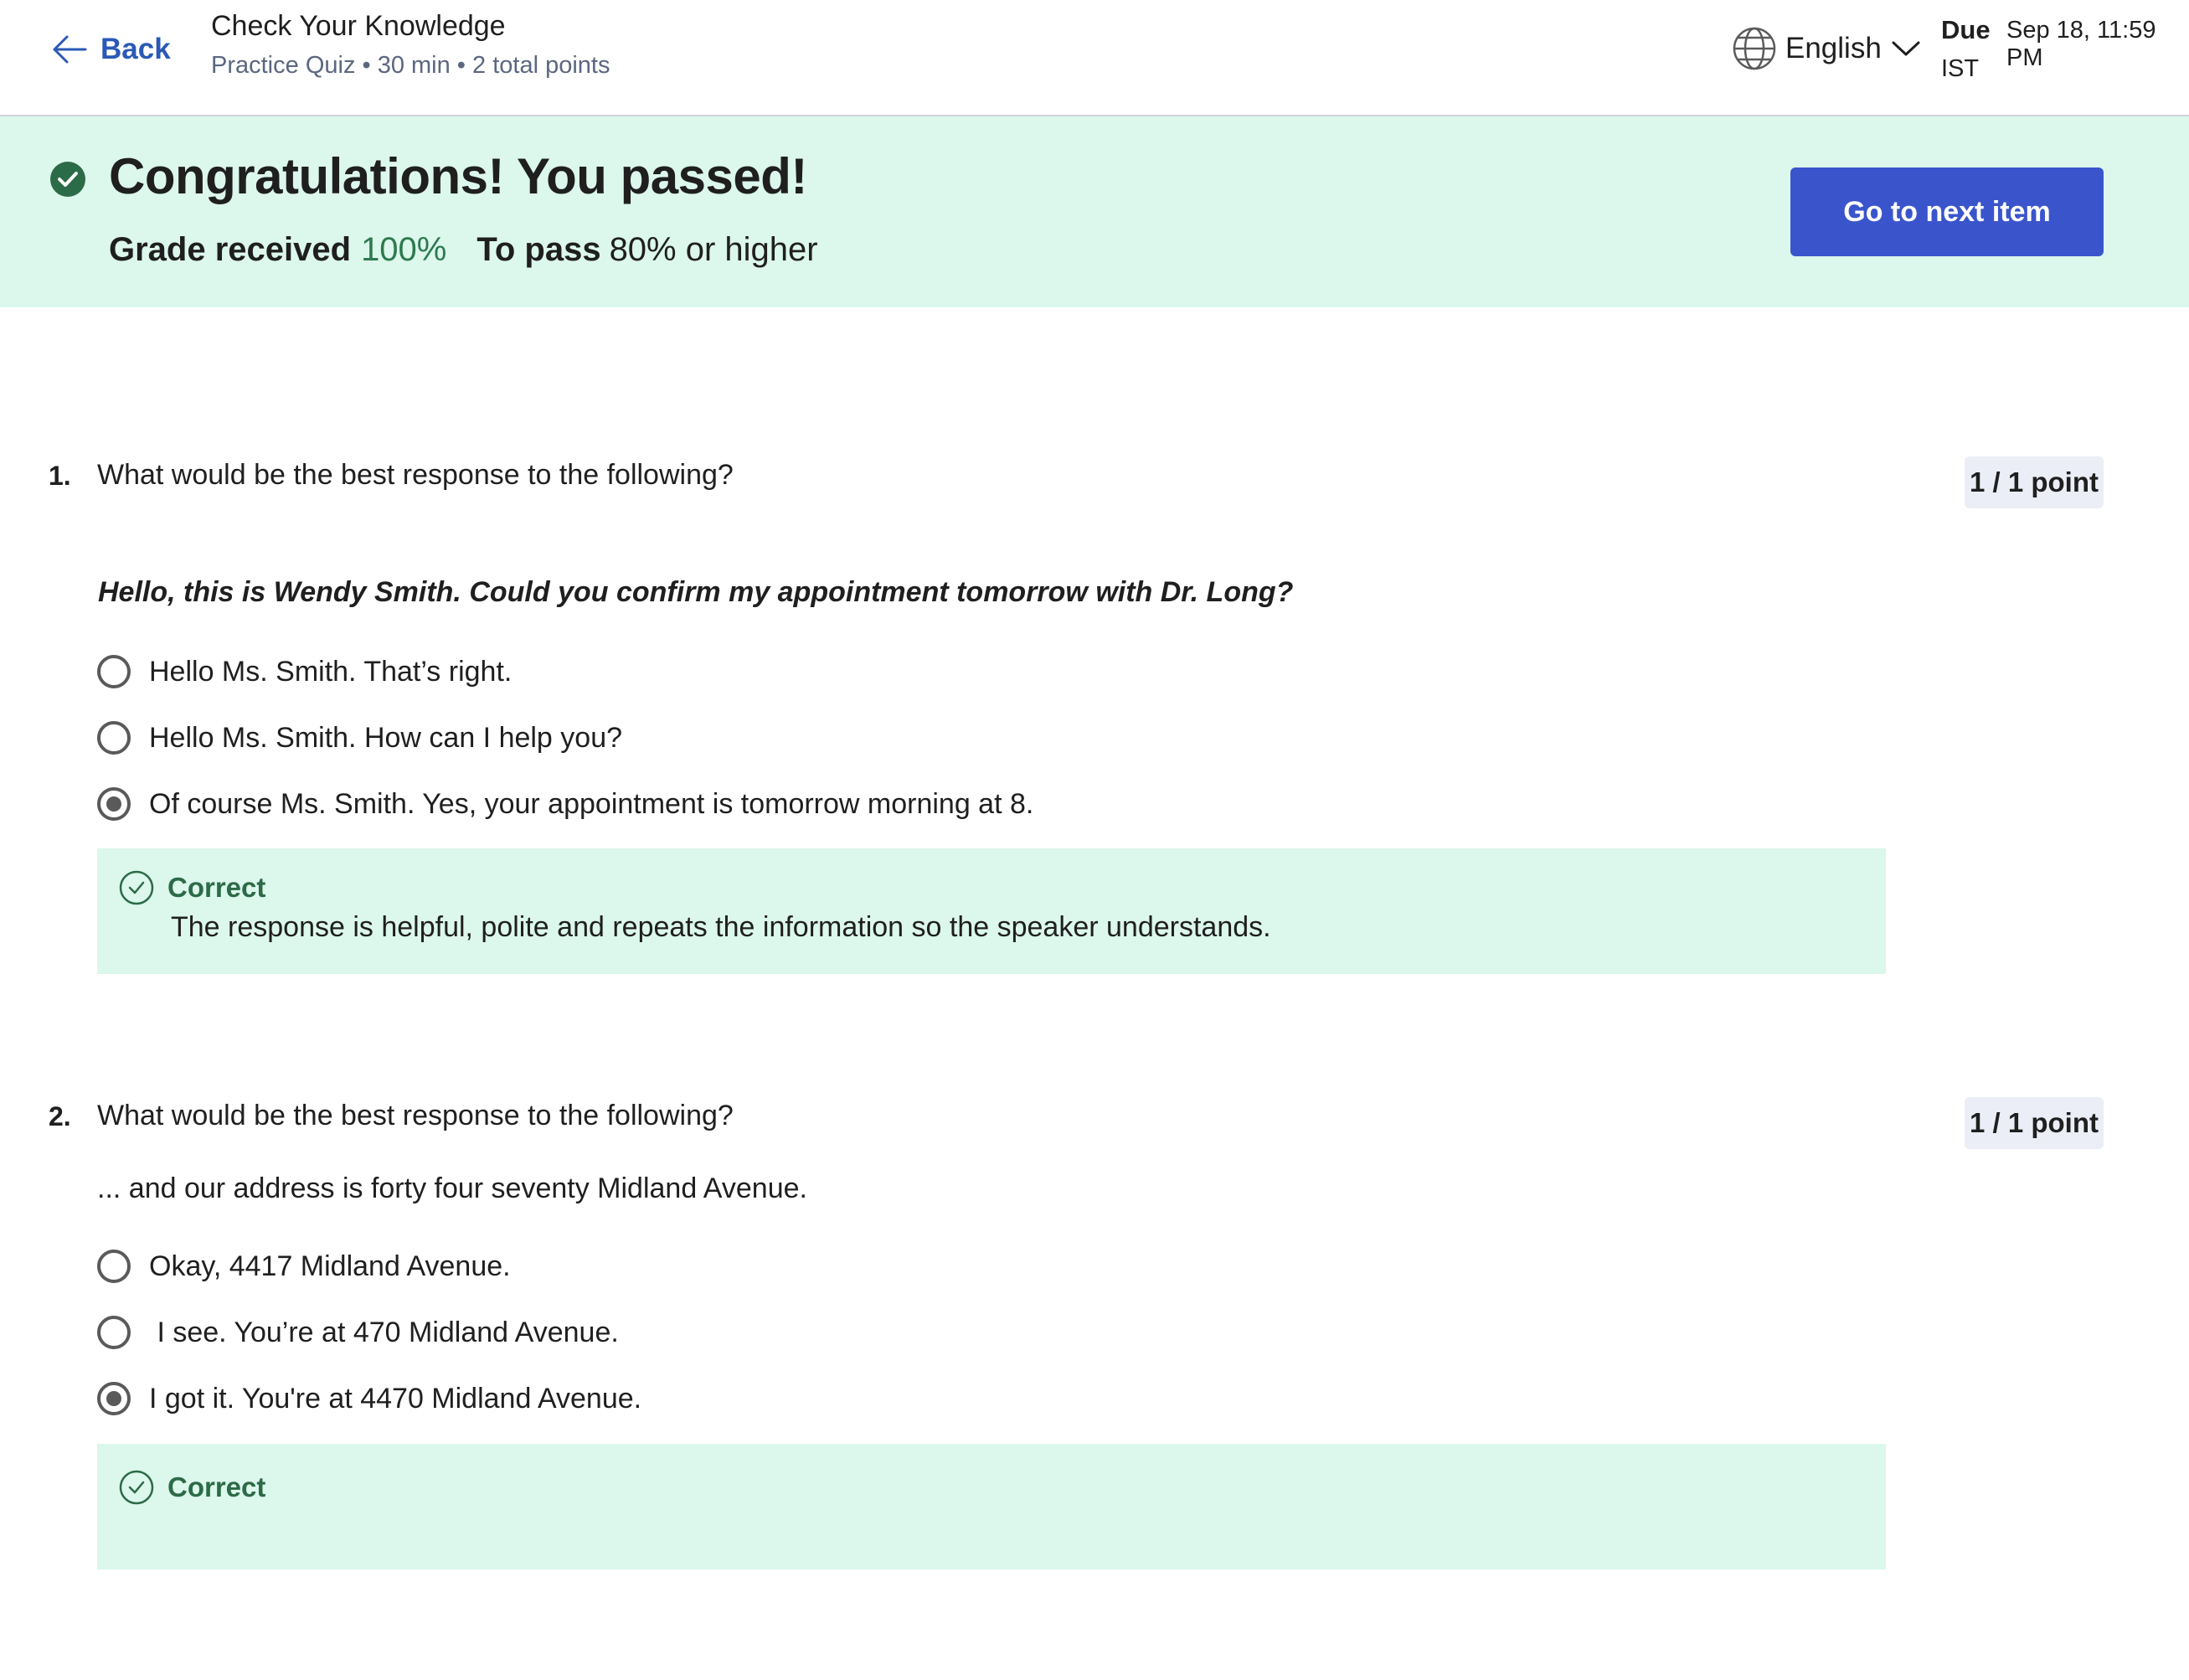 The width and height of the screenshot is (2189, 1680). I want to click on due-date: Sep 18, 11:59 PM, so click(2081, 44).